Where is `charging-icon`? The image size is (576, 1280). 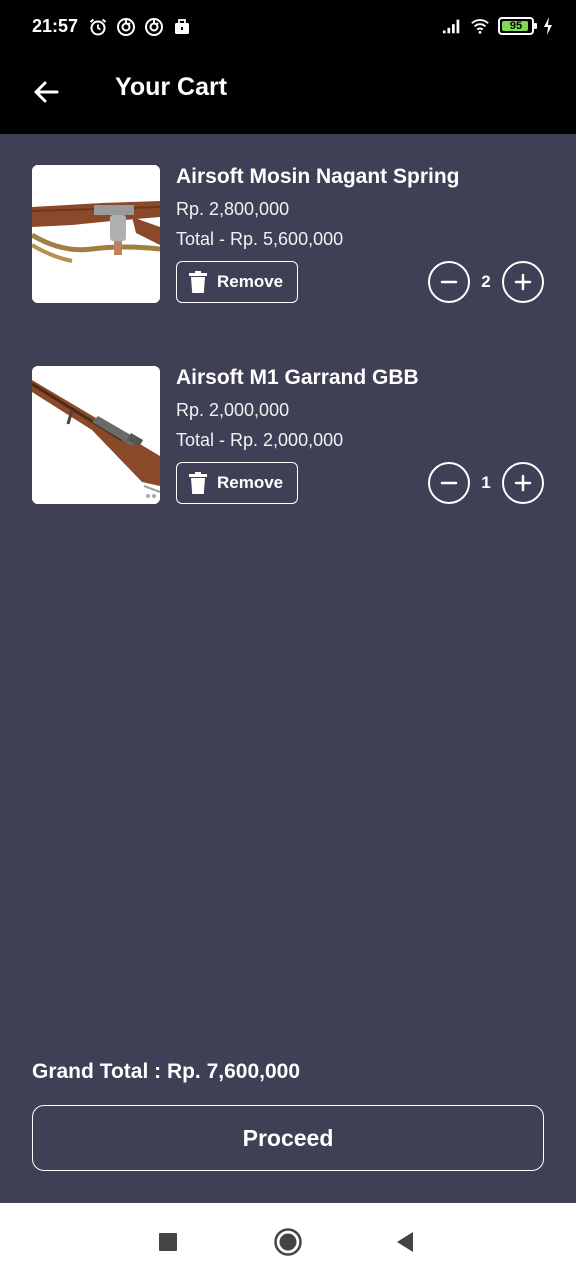 charging-icon is located at coordinates (548, 26).